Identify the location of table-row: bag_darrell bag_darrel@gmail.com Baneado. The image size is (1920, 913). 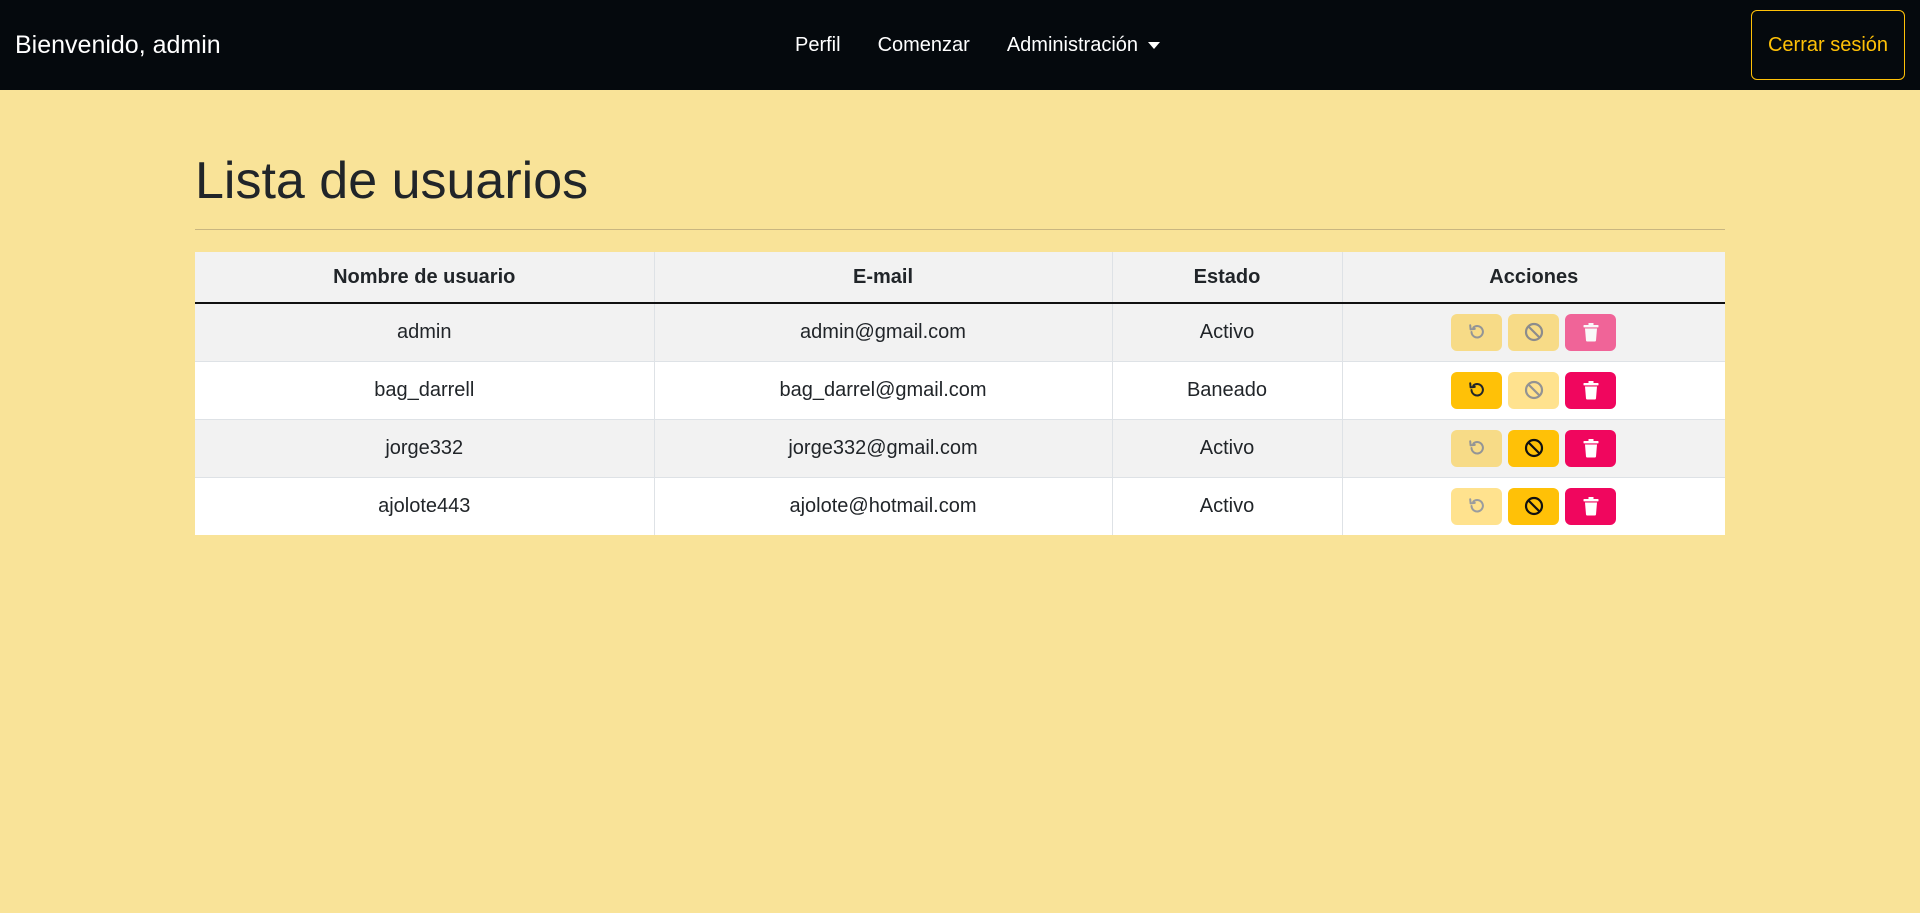
(960, 389).